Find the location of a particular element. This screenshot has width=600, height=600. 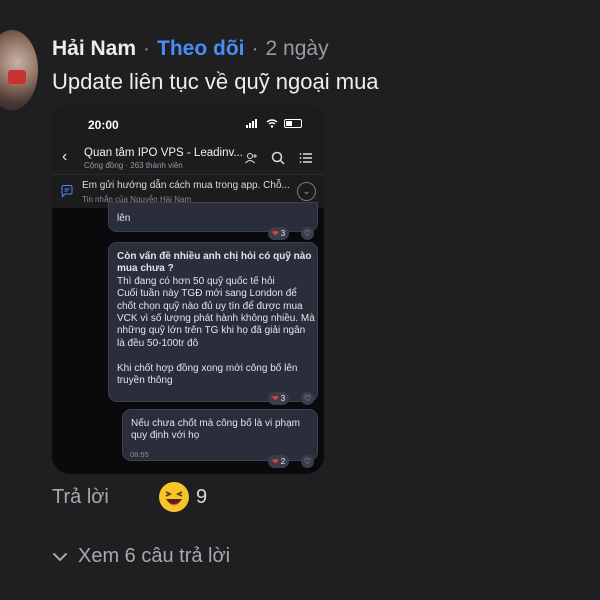

reply-button: Trả lời is located at coordinates (80, 497).